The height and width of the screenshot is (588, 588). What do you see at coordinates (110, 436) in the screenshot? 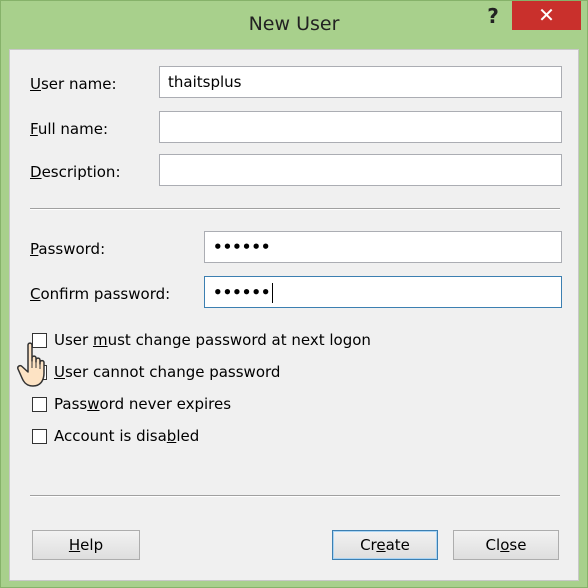
I see `opt3-pre: Account is disa` at bounding box center [110, 436].